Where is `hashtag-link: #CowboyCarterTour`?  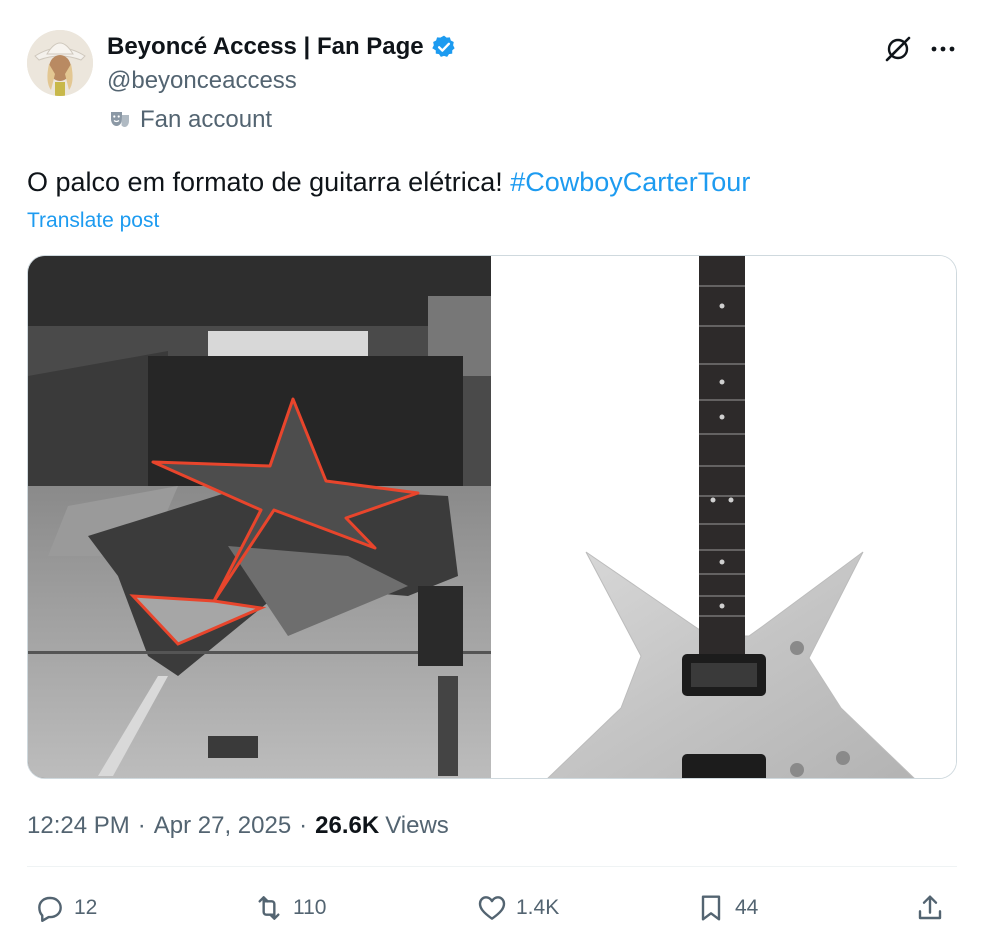 hashtag-link: #CowboyCarterTour is located at coordinates (630, 182).